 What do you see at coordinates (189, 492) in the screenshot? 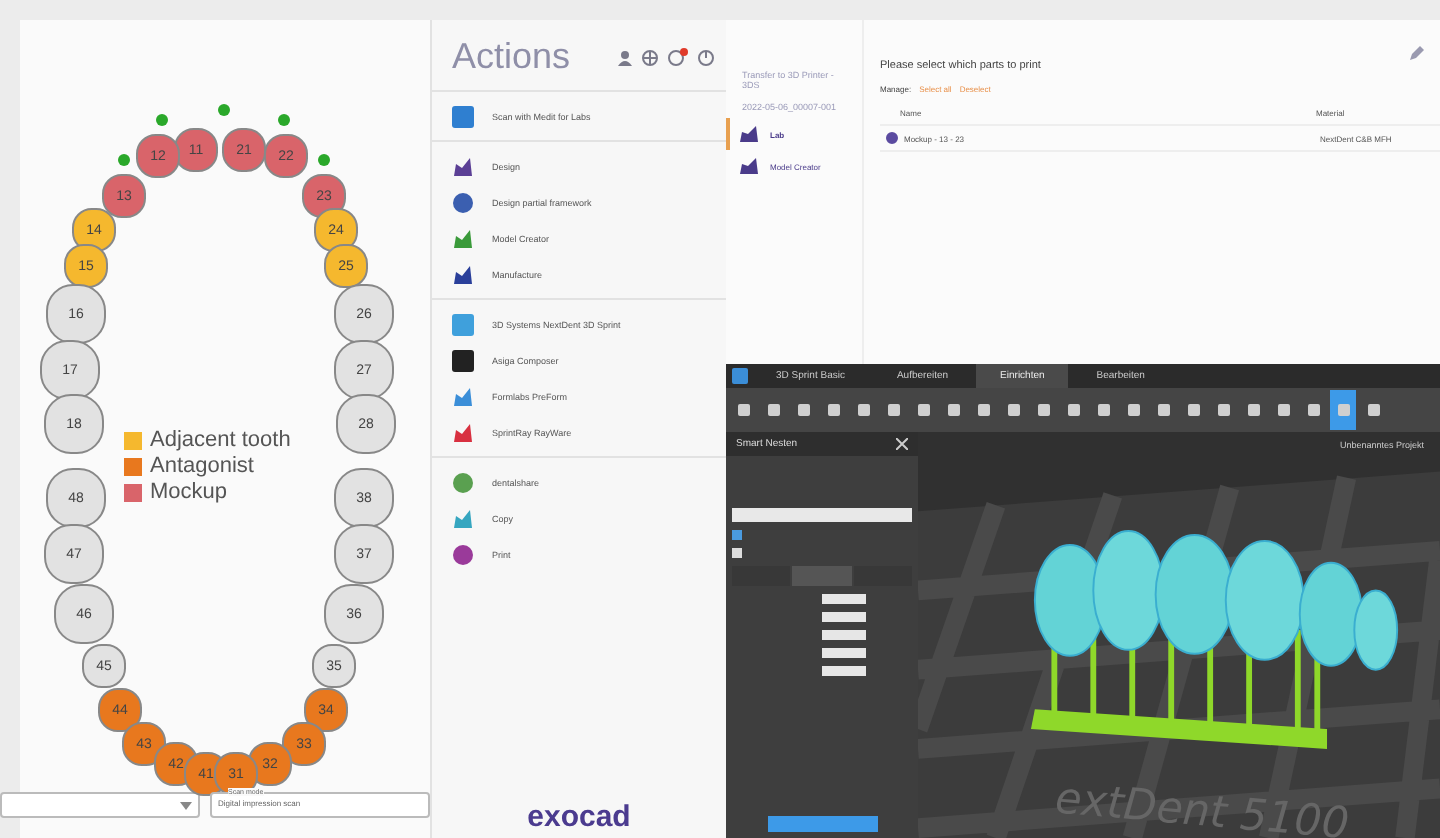
I see `legend-label: Mockup` at bounding box center [189, 492].